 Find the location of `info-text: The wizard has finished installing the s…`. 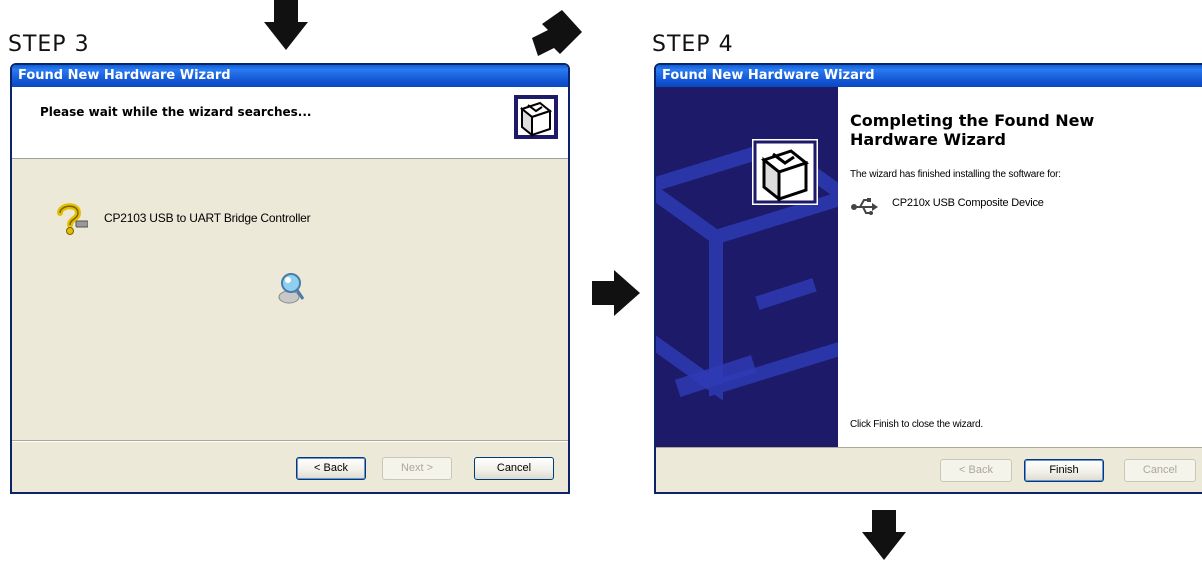

info-text: The wizard has finished installing the s… is located at coordinates (955, 174).